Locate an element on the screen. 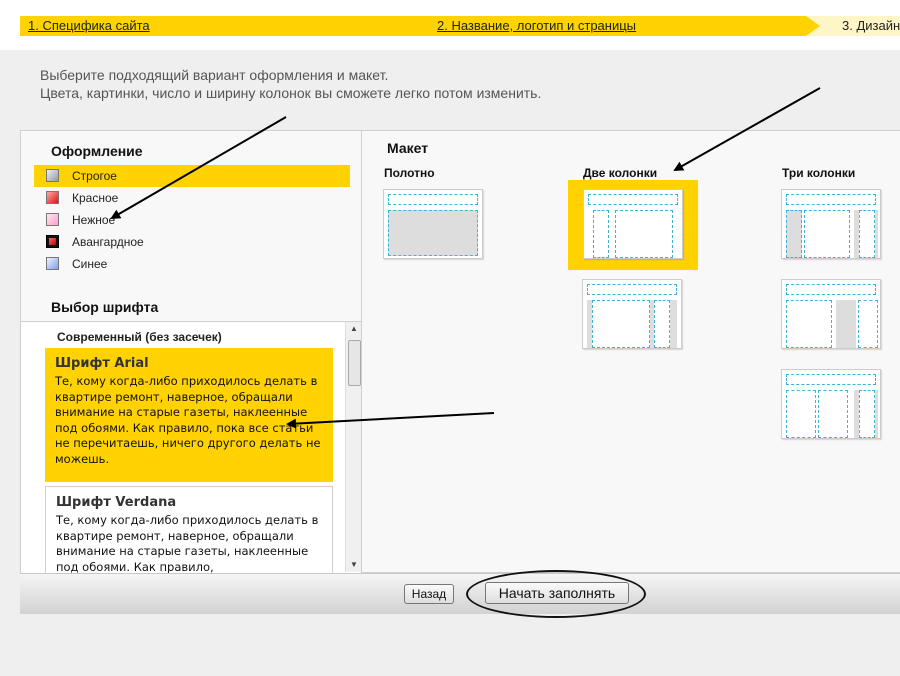 Image resolution: width=900 pixels, height=676 pixels. step-2-link: 2. Название, логотип и страницы is located at coordinates (536, 25).